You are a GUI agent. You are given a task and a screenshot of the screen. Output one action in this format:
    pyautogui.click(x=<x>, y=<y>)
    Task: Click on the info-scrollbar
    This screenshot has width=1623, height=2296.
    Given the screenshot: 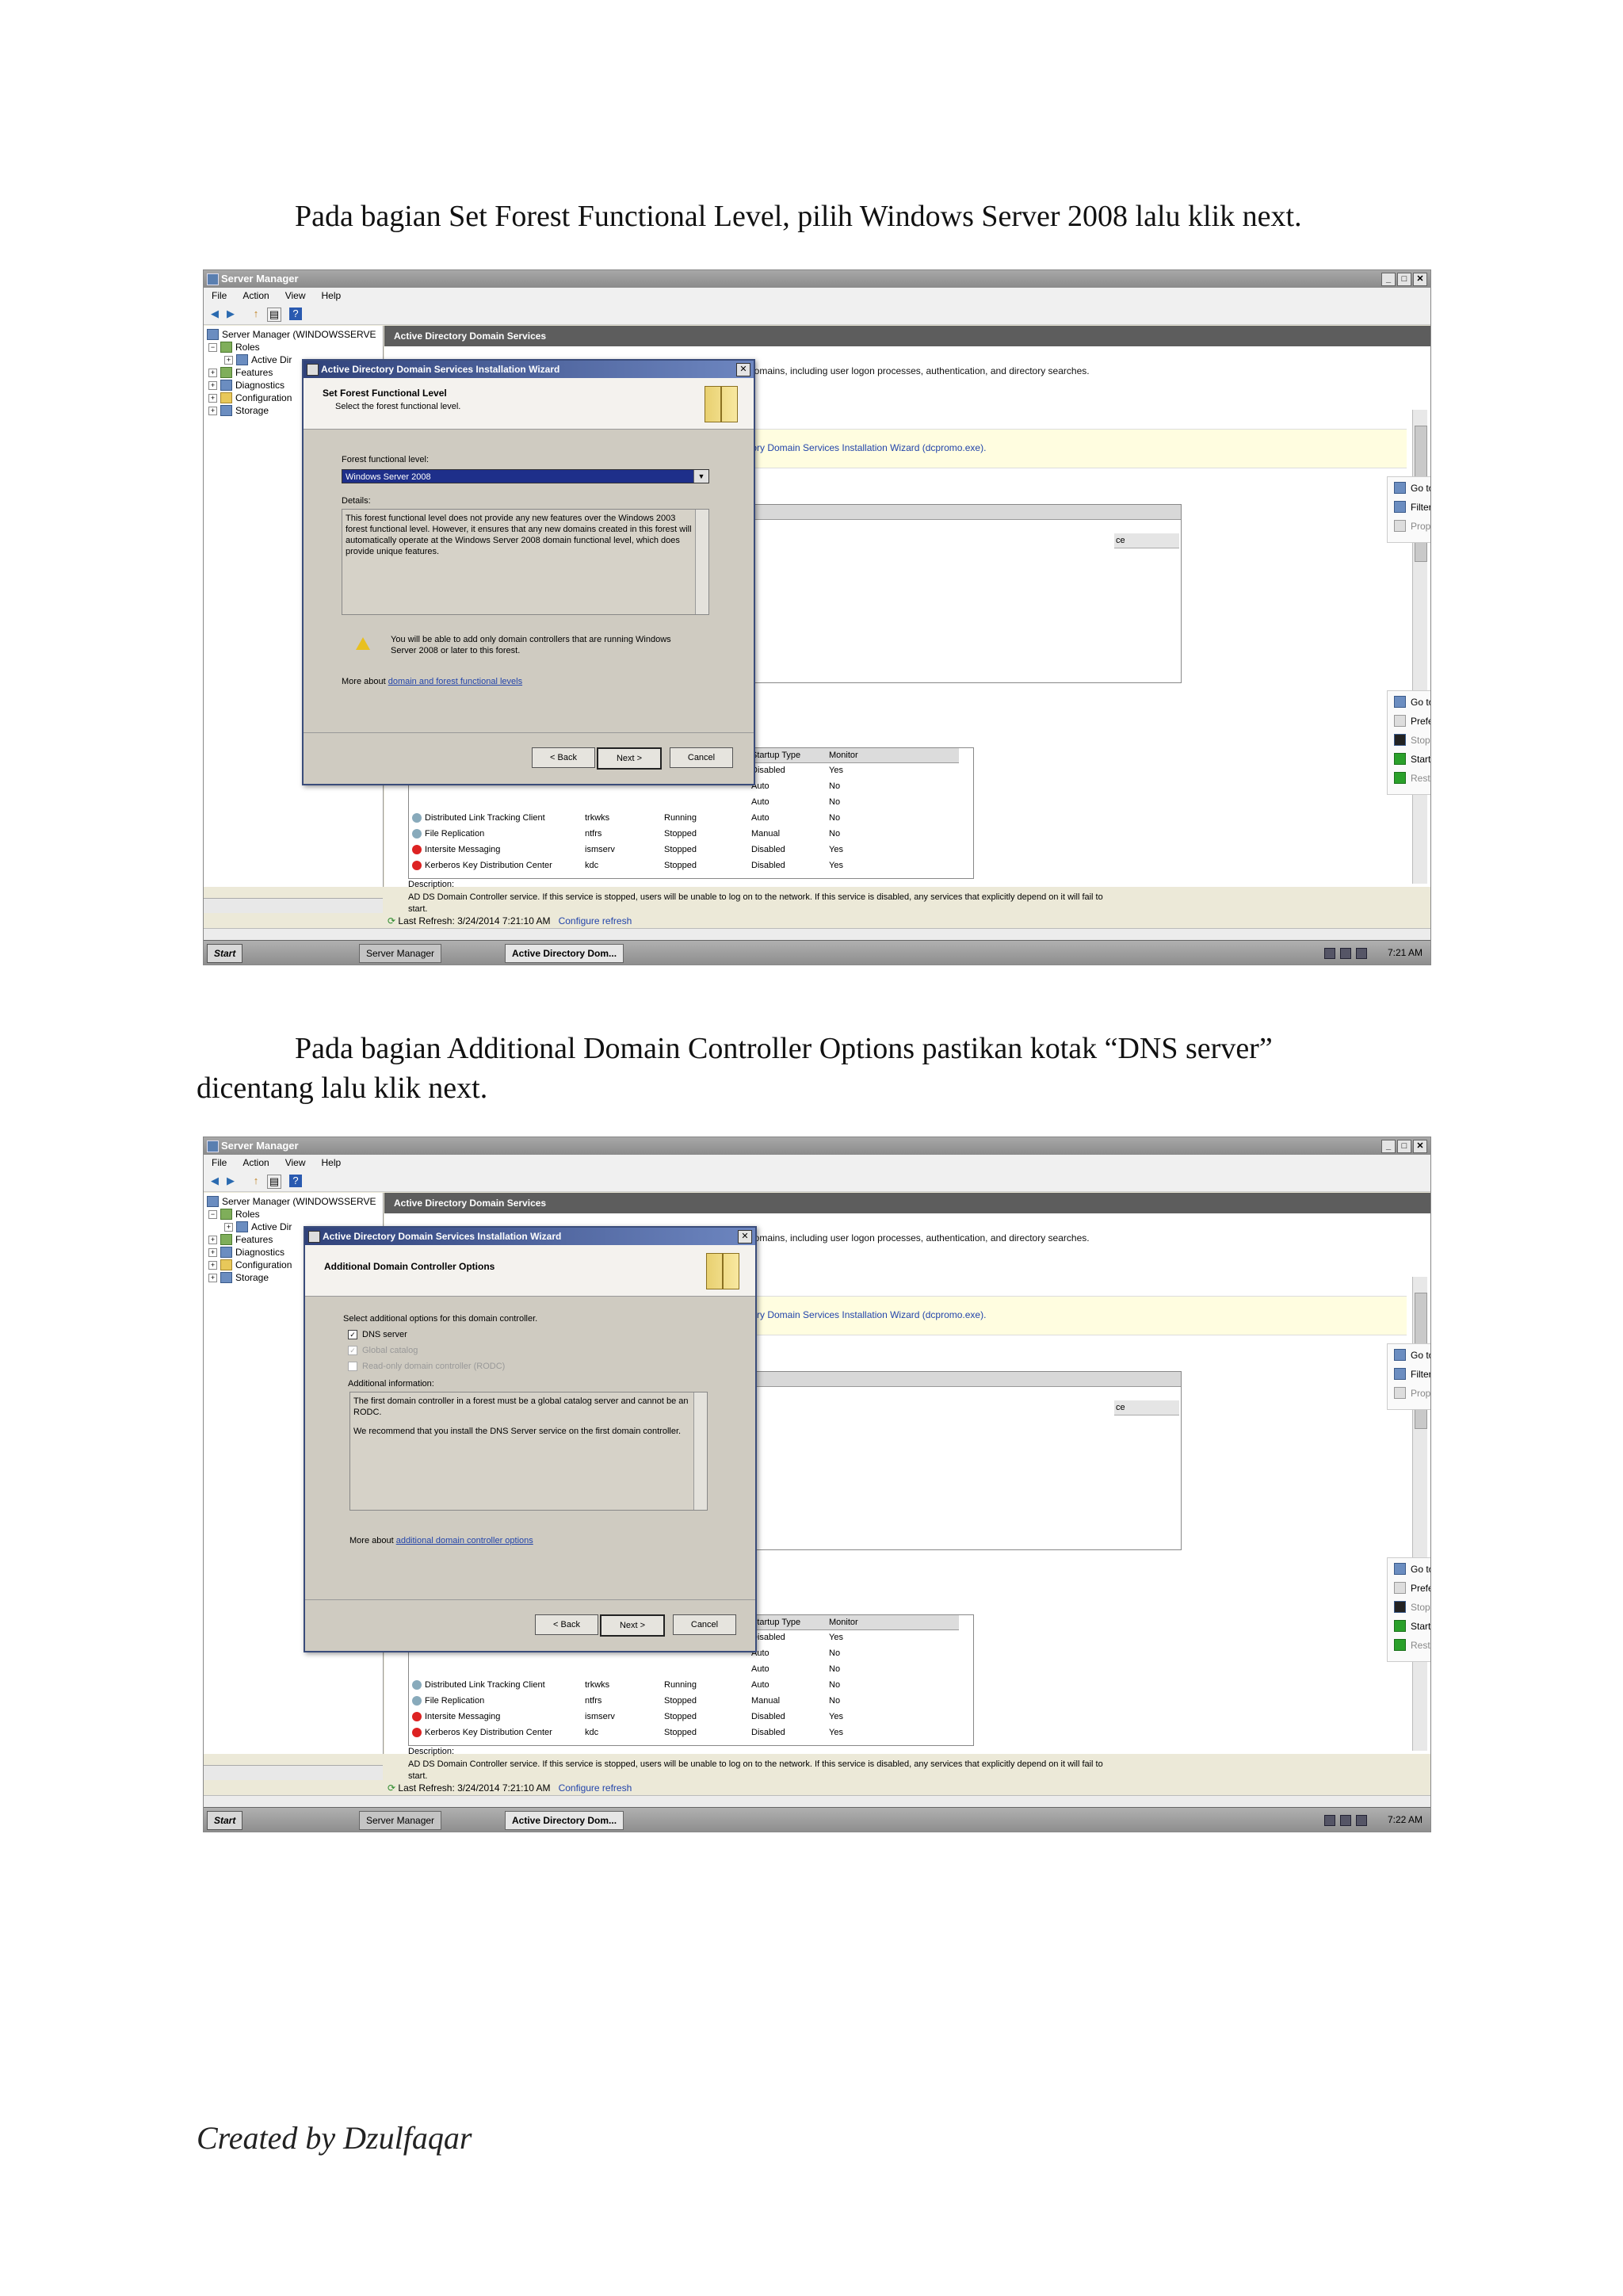 What is the action you would take?
    pyautogui.click(x=700, y=1451)
    